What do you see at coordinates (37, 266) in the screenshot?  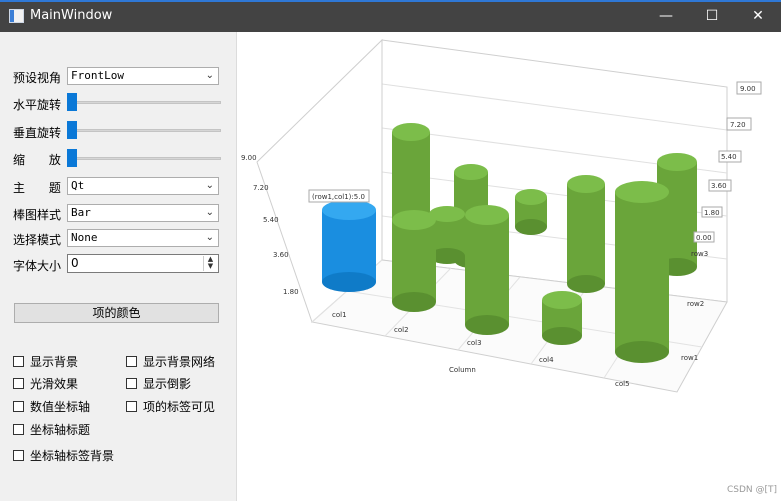 I see `font-size-label: 字体大小` at bounding box center [37, 266].